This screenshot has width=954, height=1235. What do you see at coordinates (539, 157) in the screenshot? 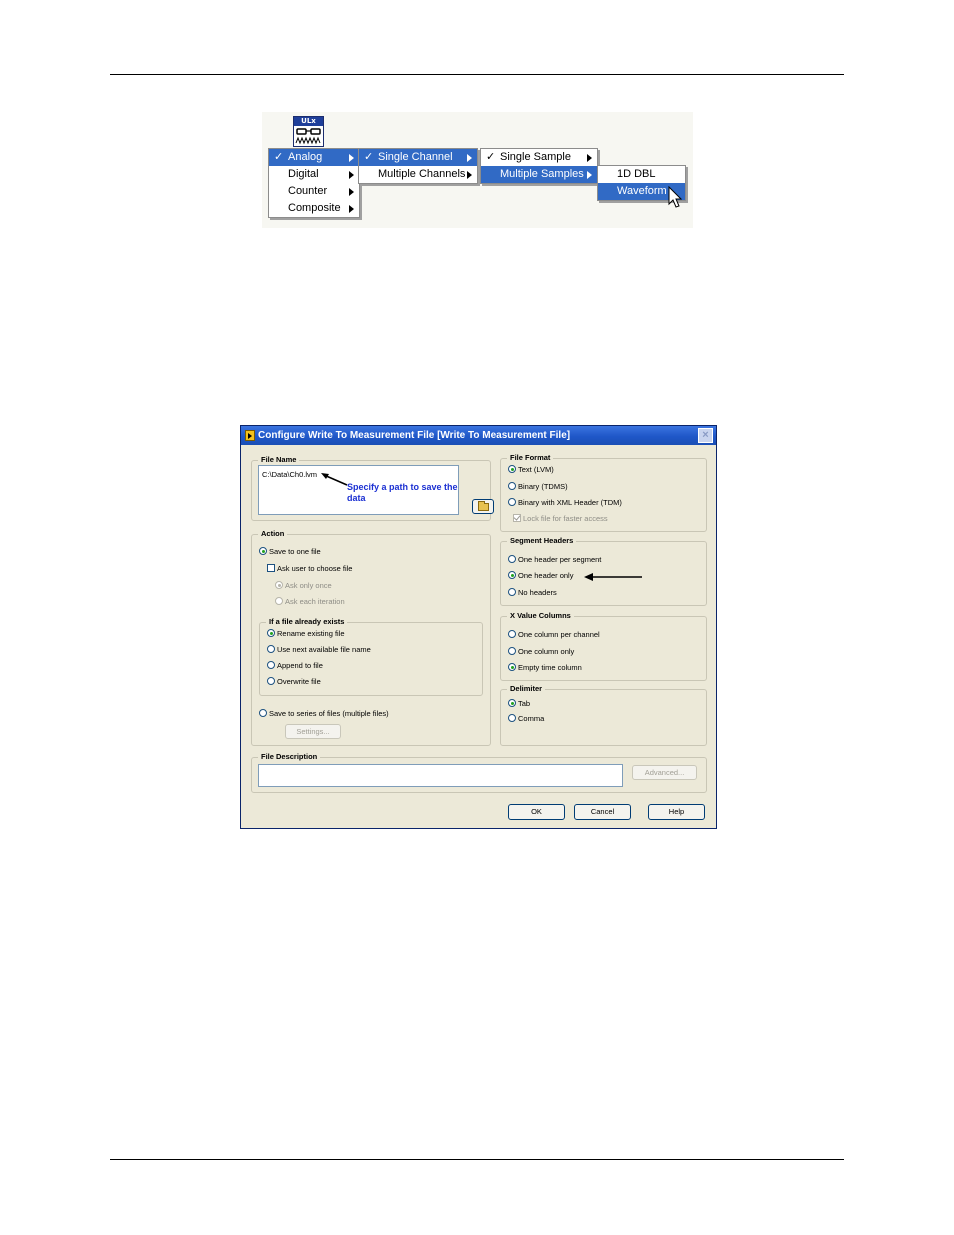
I see `menu-item-single-sample: ✓ Single Sample` at bounding box center [539, 157].